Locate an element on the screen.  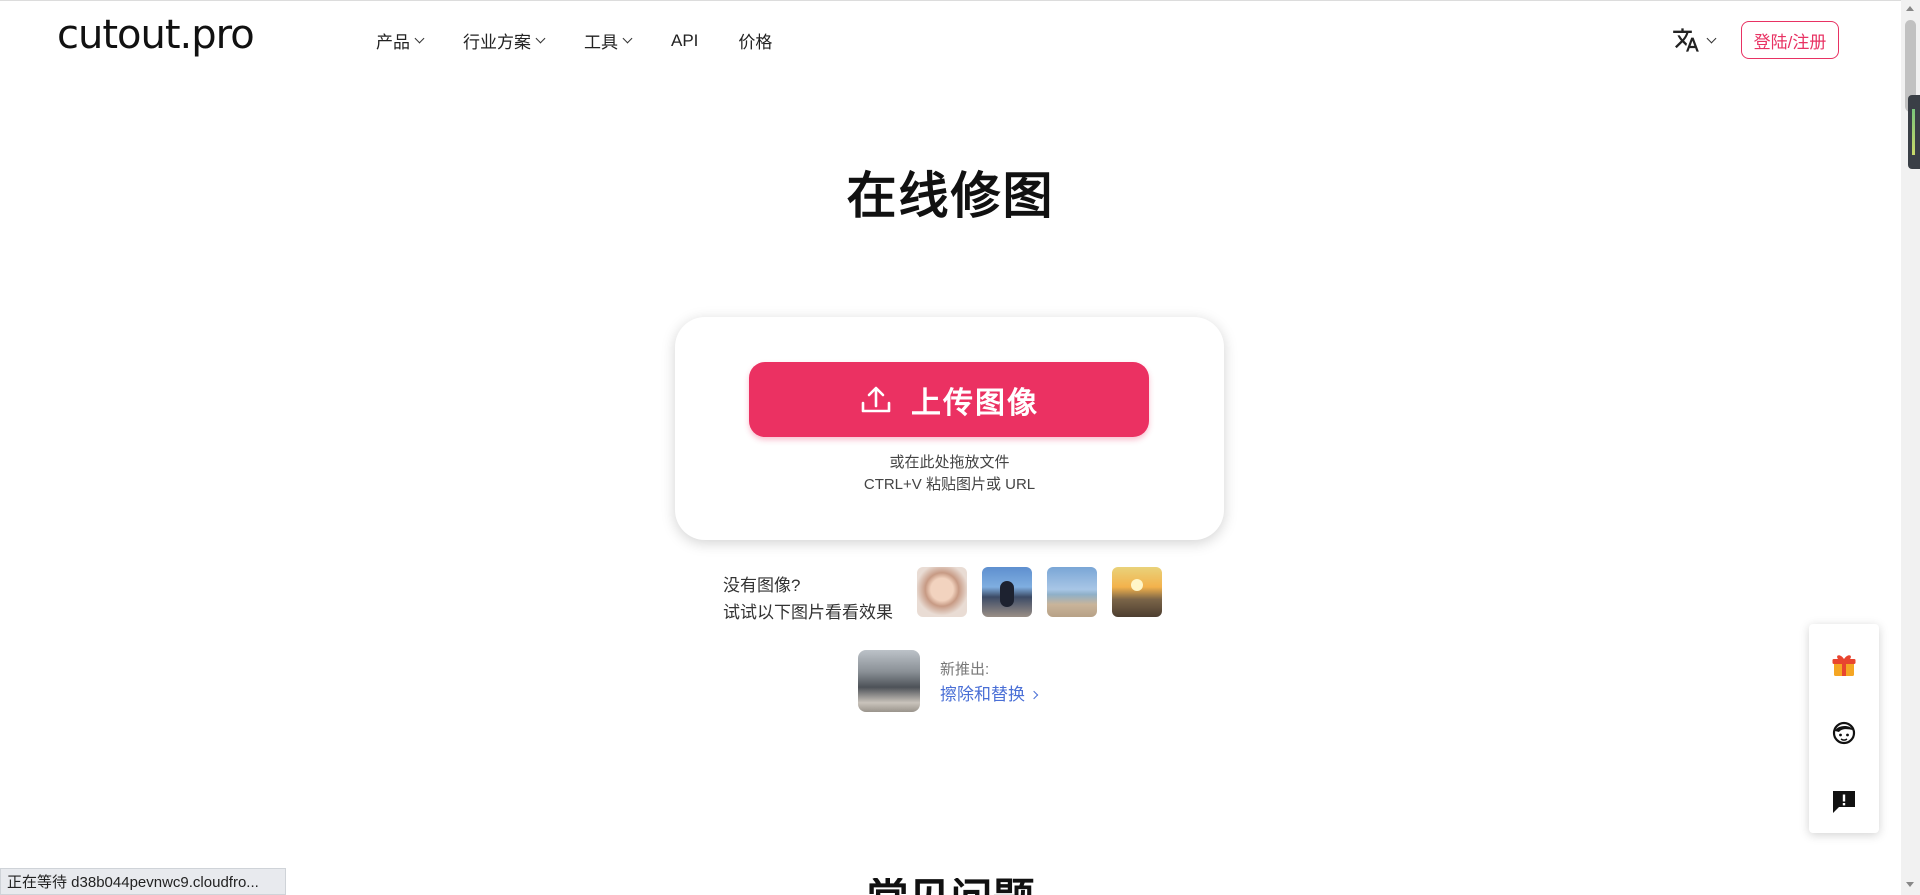
erase-replace-link-text: 擦除和替换 is located at coordinates (982, 694).